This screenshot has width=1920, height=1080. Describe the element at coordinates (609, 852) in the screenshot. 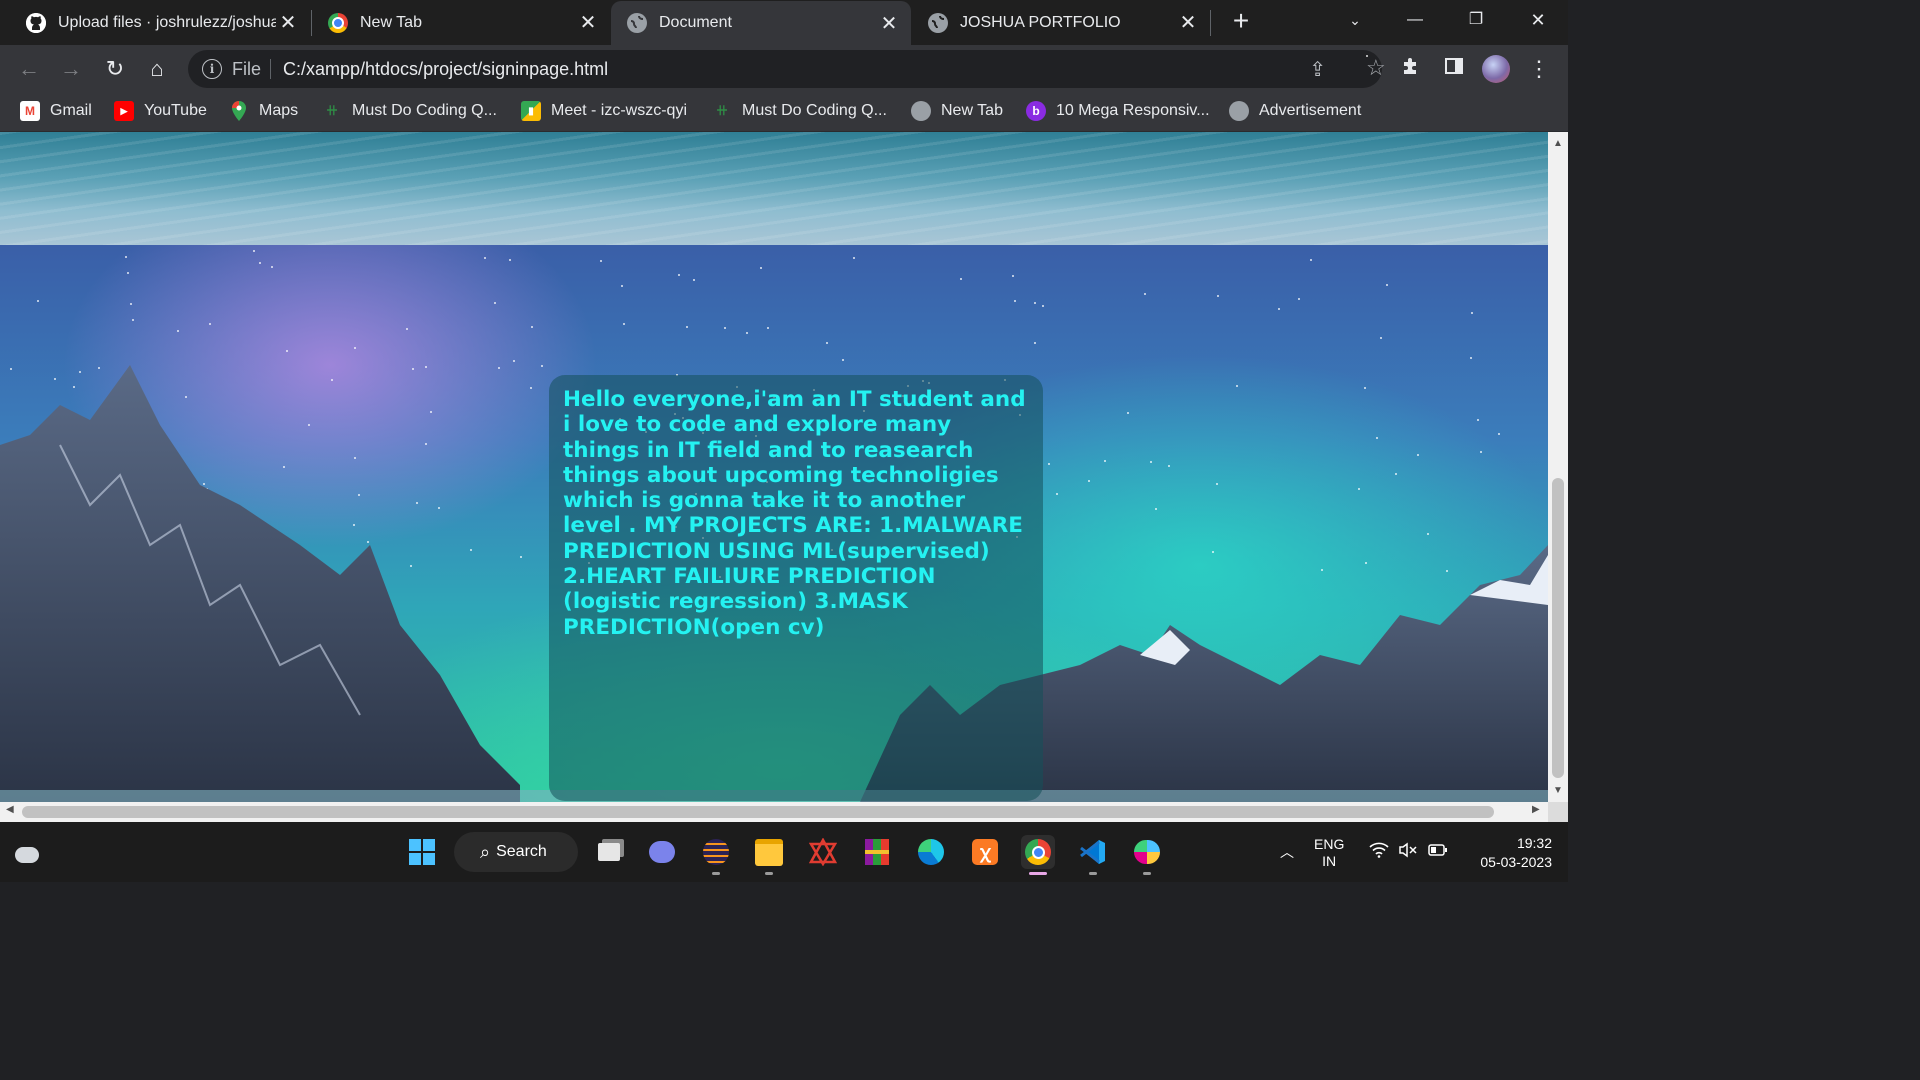

I see `task-view-icon` at that location.